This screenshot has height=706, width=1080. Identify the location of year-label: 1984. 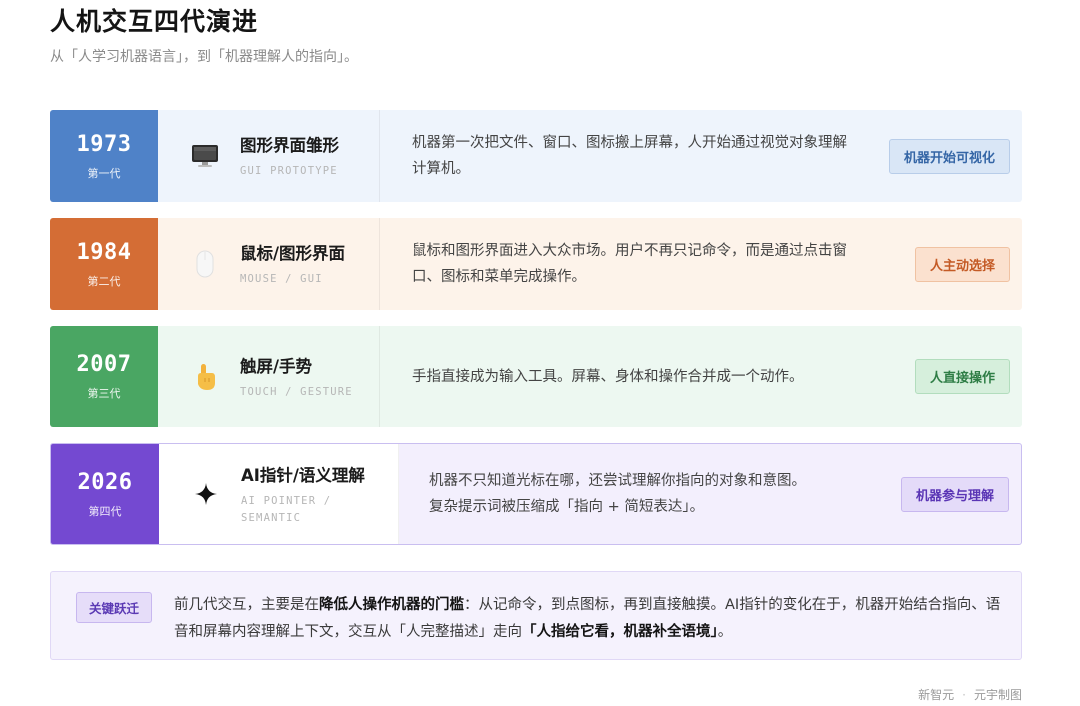
(104, 252).